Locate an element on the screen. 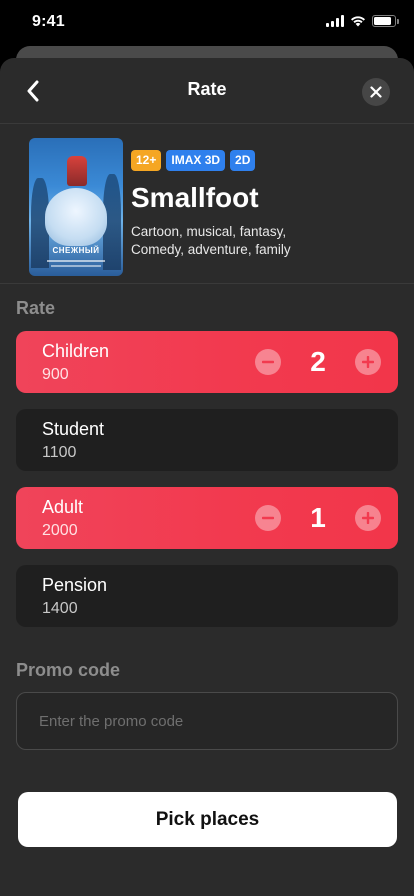 This screenshot has height=896, width=414. quantity-stepper: 1 is located at coordinates (318, 518).